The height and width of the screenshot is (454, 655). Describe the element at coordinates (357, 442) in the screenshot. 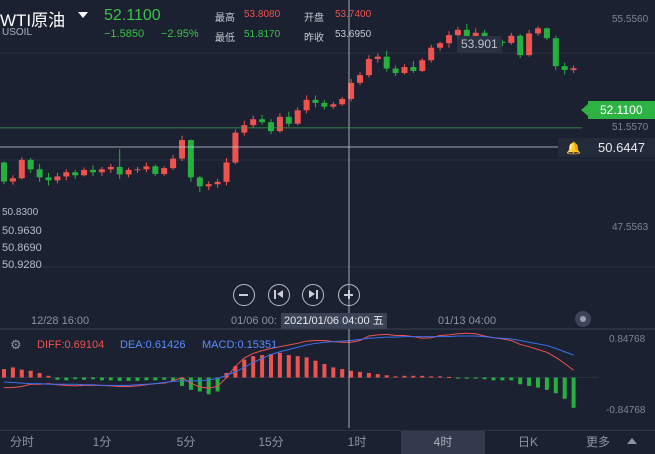

I see `tab-timeframe: 1时` at that location.